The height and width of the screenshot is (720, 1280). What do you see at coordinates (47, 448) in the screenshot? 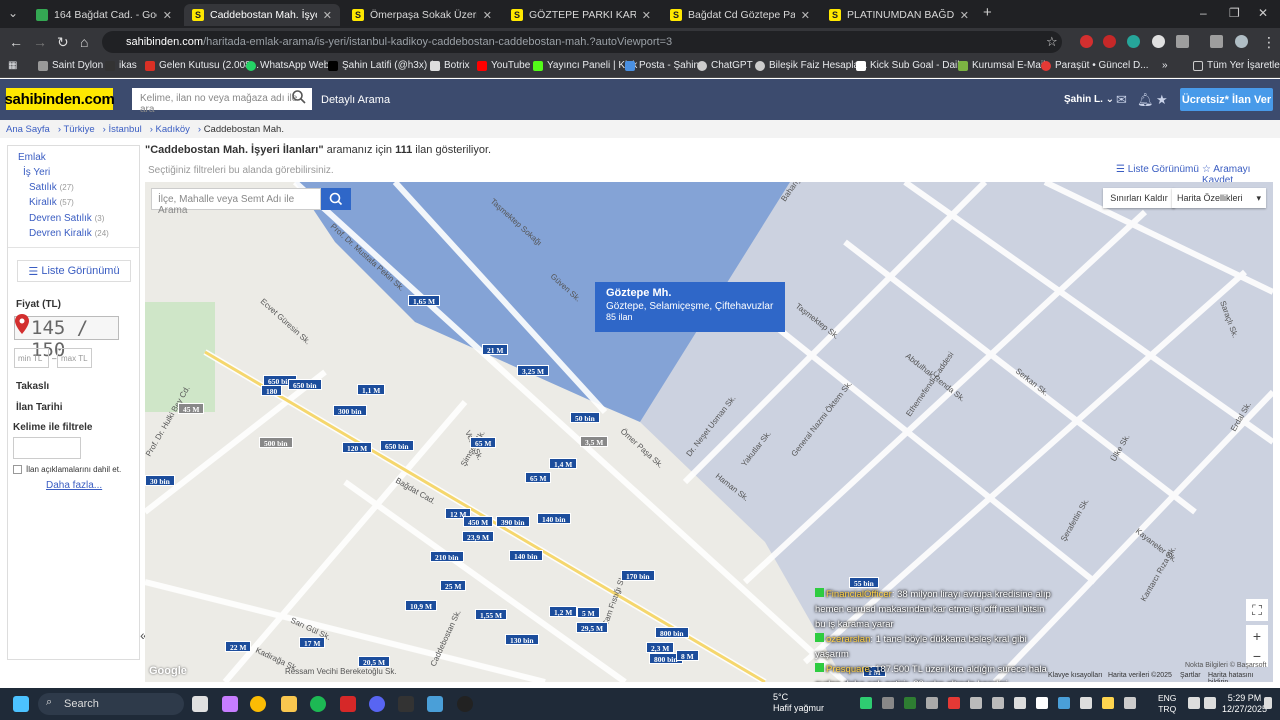
I see `keyword-filter-input` at bounding box center [47, 448].